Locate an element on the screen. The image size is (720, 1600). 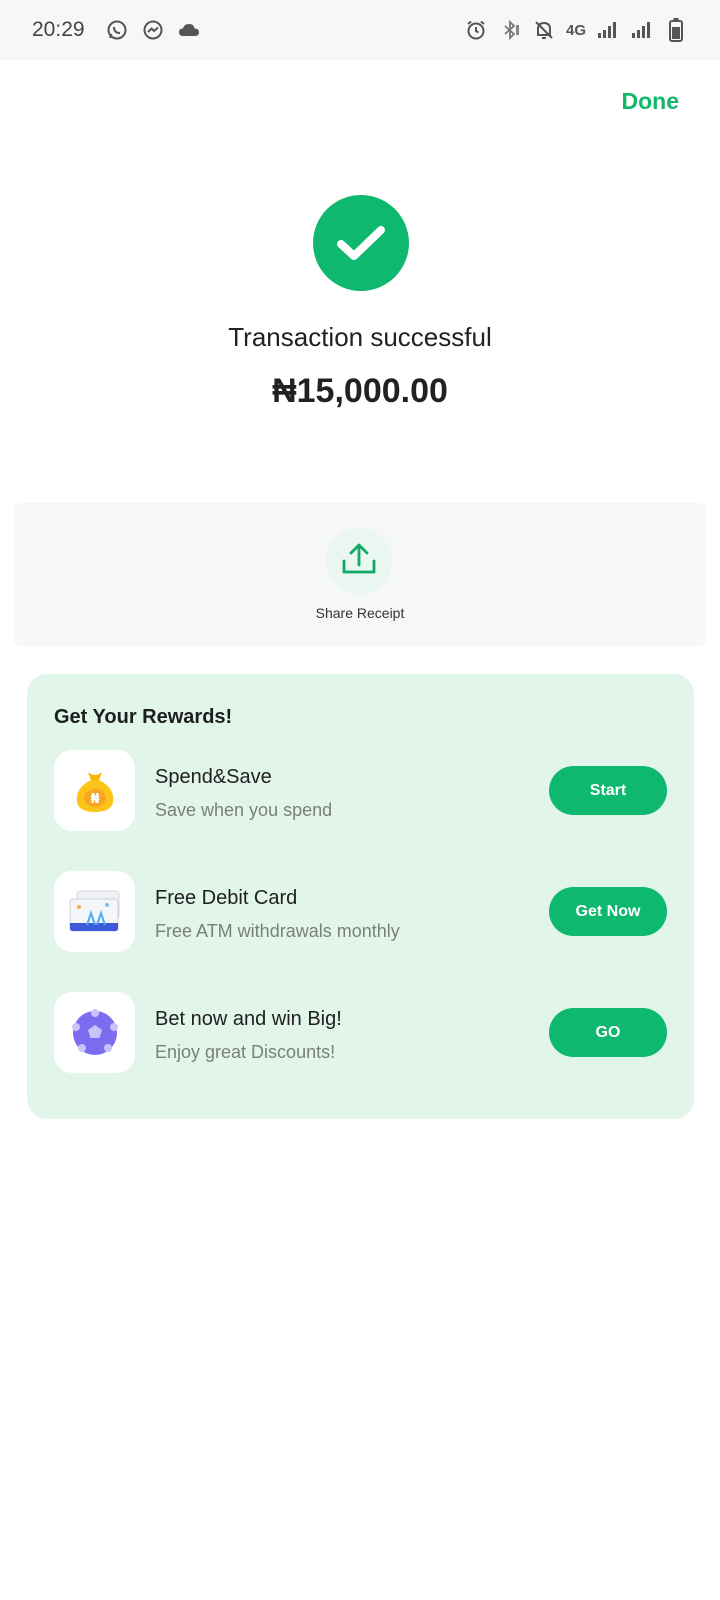
whatsapp-icon is located at coordinates (117, 30).